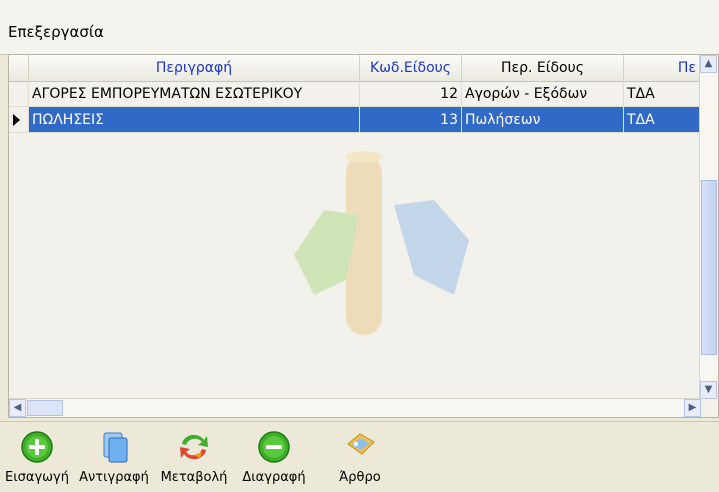 The width and height of the screenshot is (719, 492). What do you see at coordinates (194, 447) in the screenshot?
I see `refresh-icon` at bounding box center [194, 447].